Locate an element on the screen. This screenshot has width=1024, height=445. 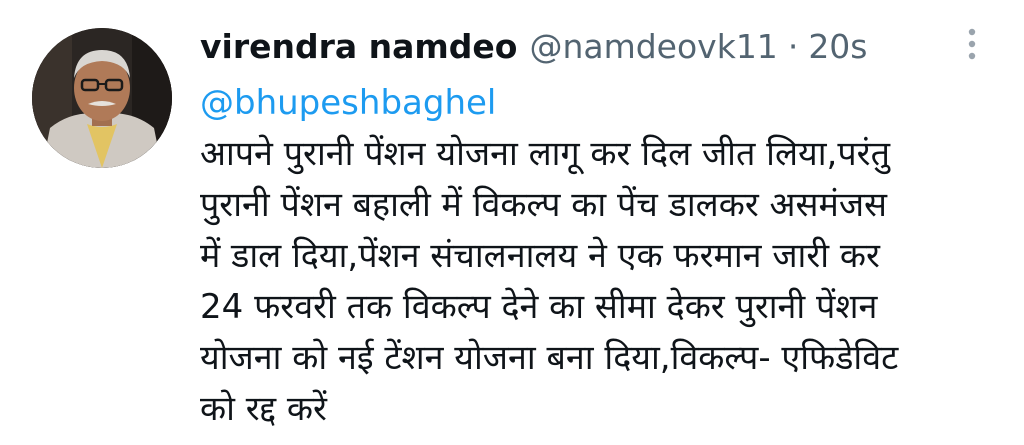
author-handle: @namdeovk11 is located at coordinates (653, 47).